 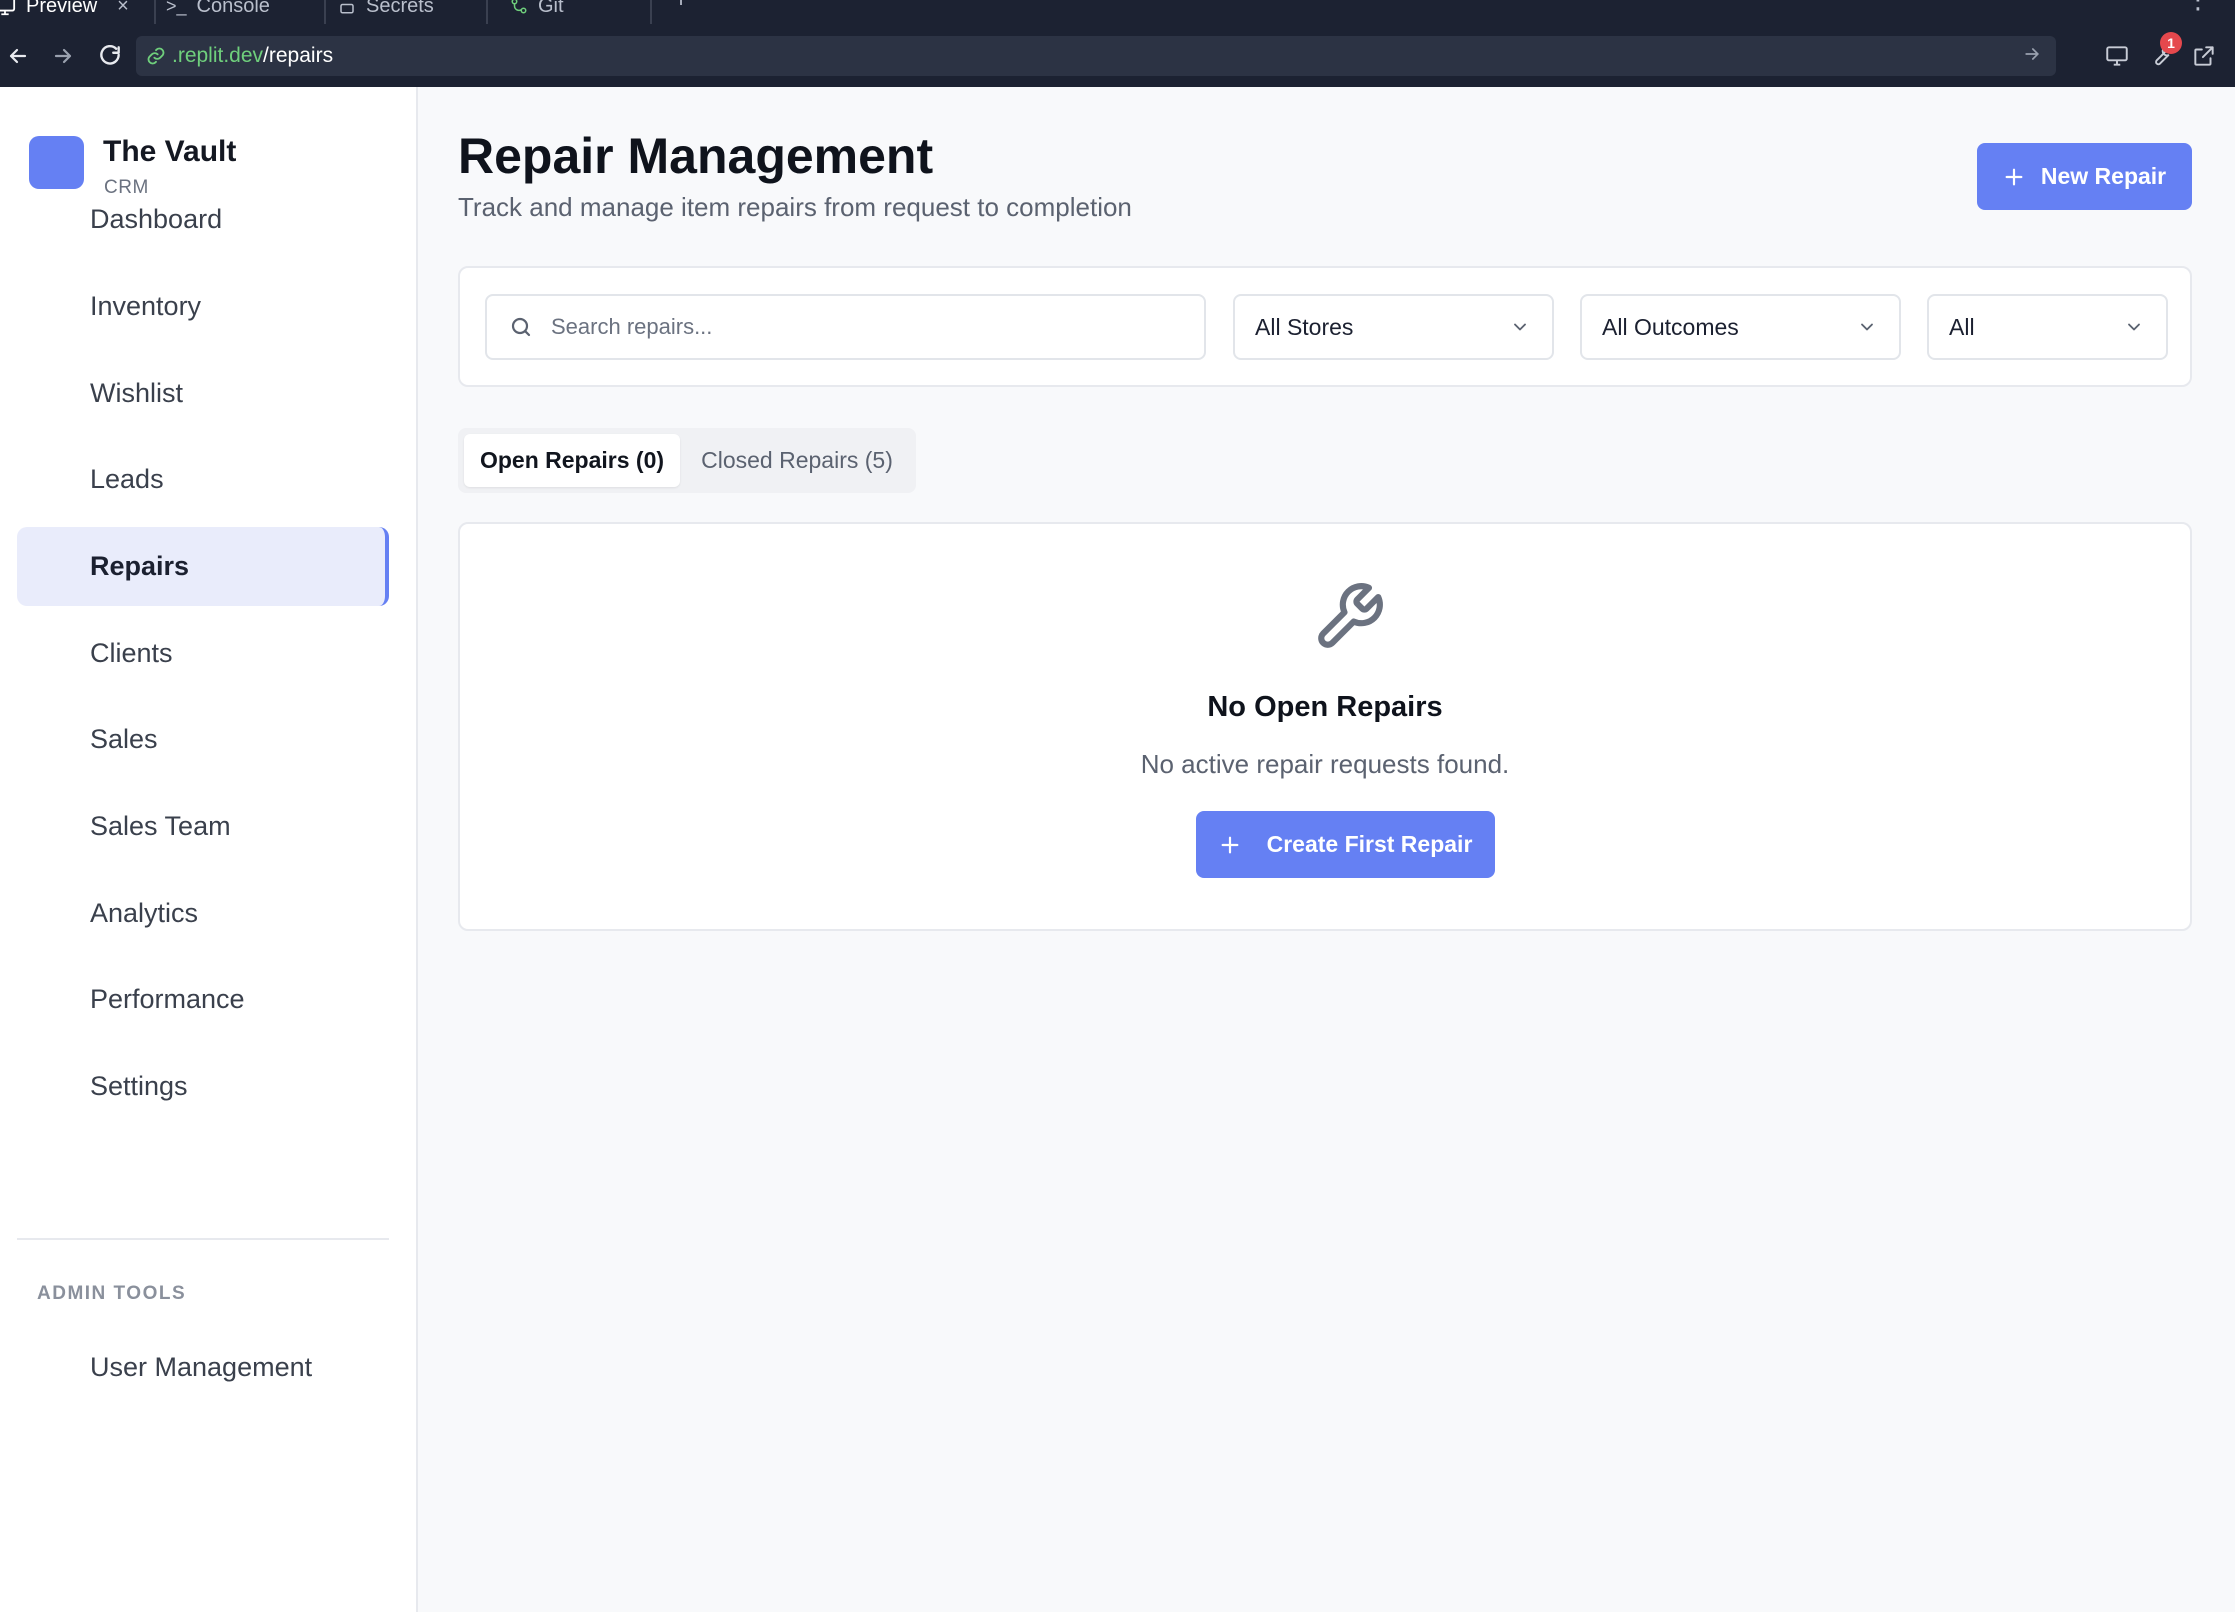 I want to click on browser-tab-git: Git, so click(x=581, y=12).